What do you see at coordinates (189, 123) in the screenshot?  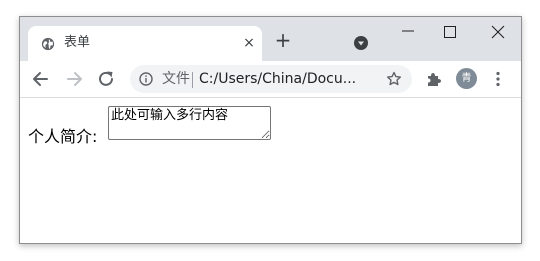 I see `intro-textarea: 此处可输入多行内容` at bounding box center [189, 123].